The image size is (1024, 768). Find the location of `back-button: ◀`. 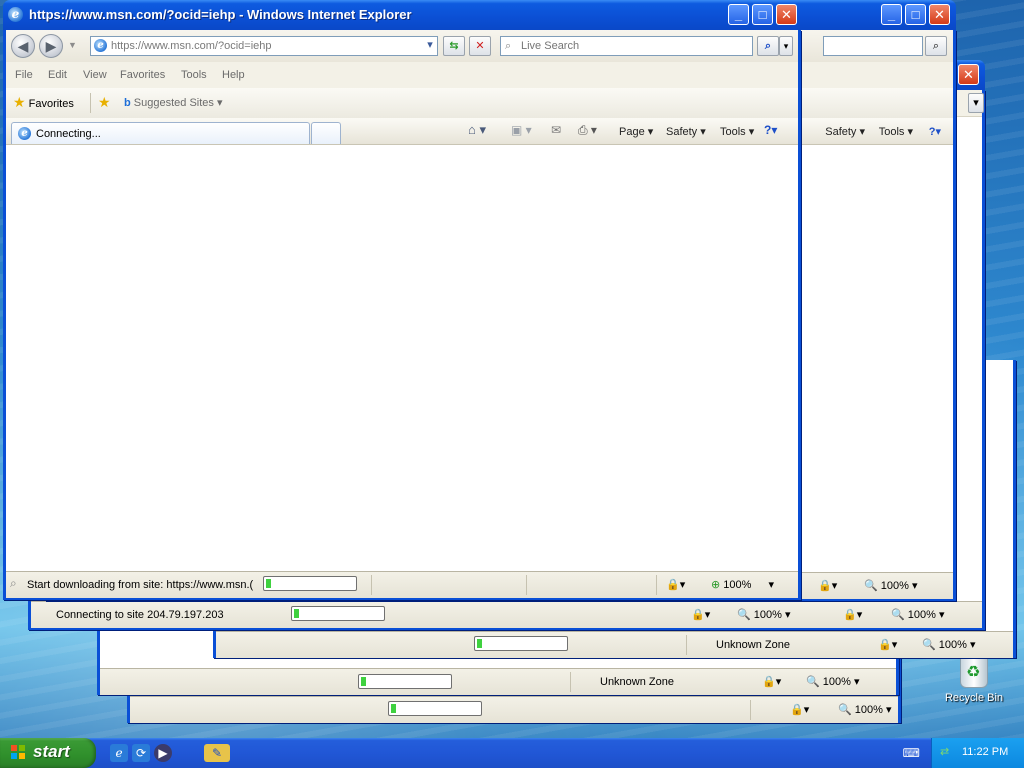

back-button: ◀ is located at coordinates (23, 46).